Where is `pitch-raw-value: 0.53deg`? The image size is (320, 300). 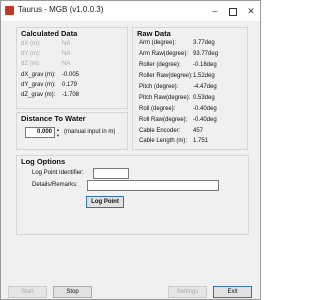 pitch-raw-value: 0.53deg is located at coordinates (204, 98).